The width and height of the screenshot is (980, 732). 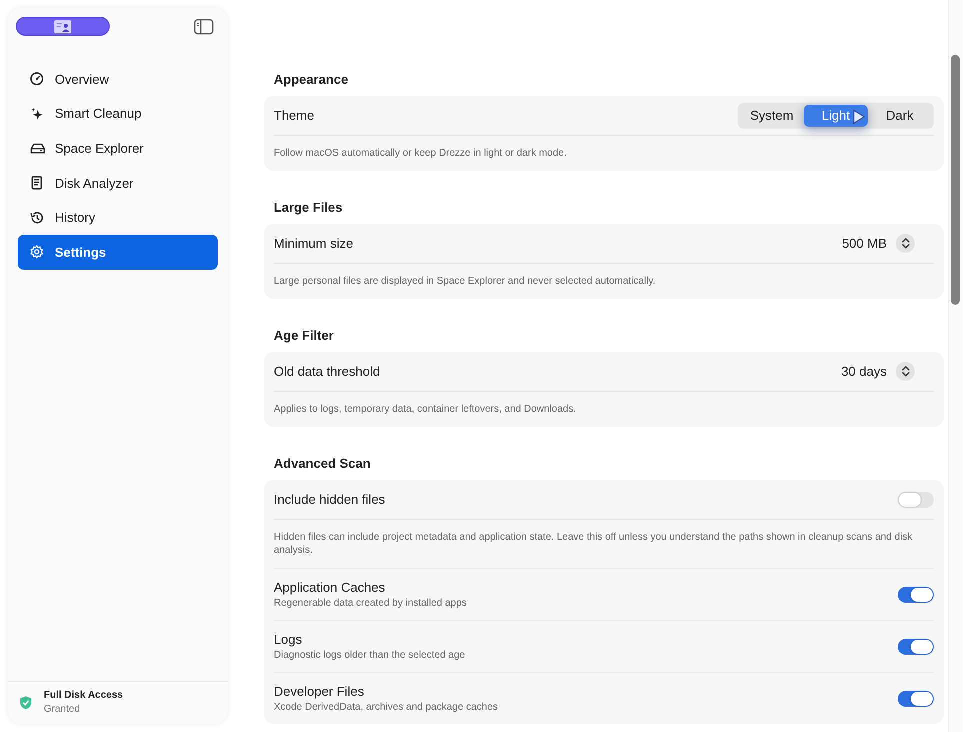 I want to click on section-heading: Appearance, so click(x=311, y=79).